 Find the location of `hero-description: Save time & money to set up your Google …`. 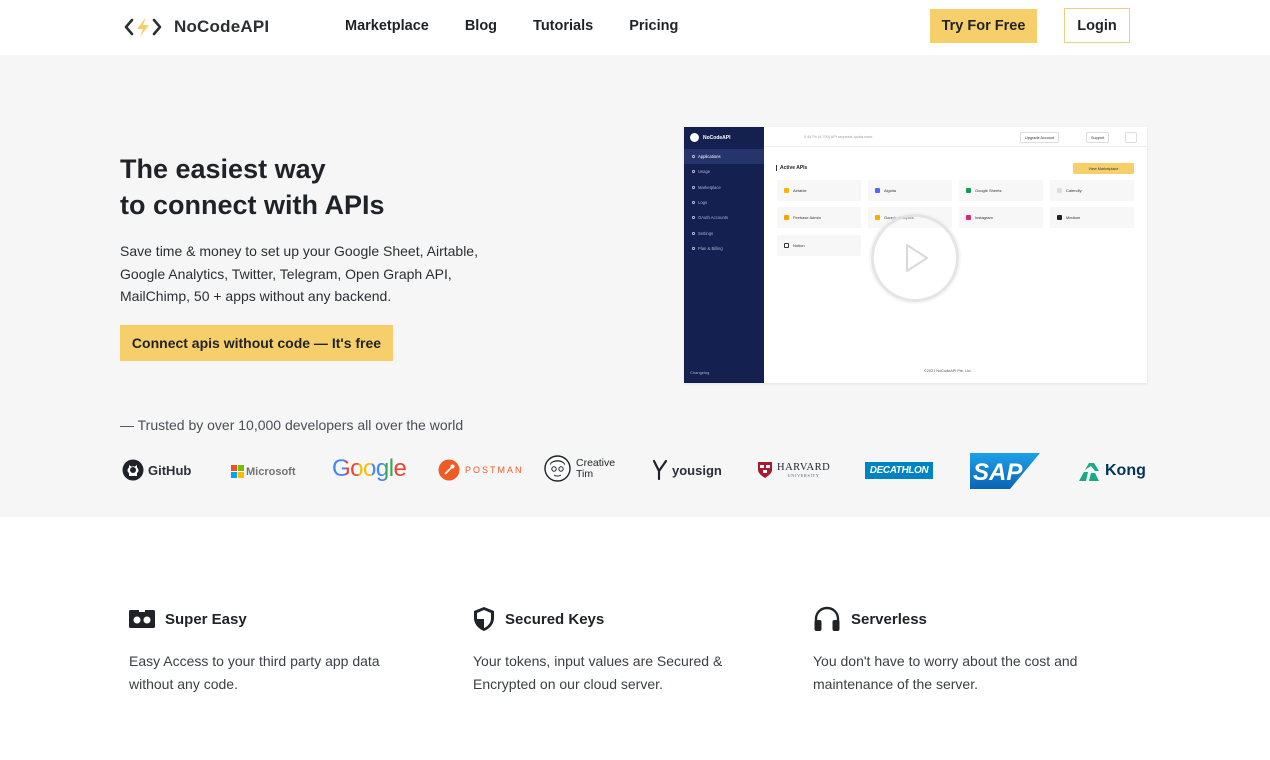

hero-description: Save time & money to set up your Google … is located at coordinates (299, 273).